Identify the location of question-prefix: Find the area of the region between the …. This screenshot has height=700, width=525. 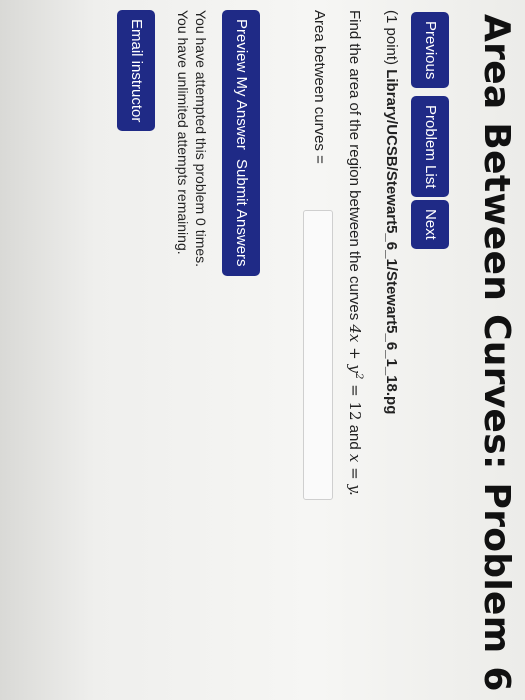
(354, 165).